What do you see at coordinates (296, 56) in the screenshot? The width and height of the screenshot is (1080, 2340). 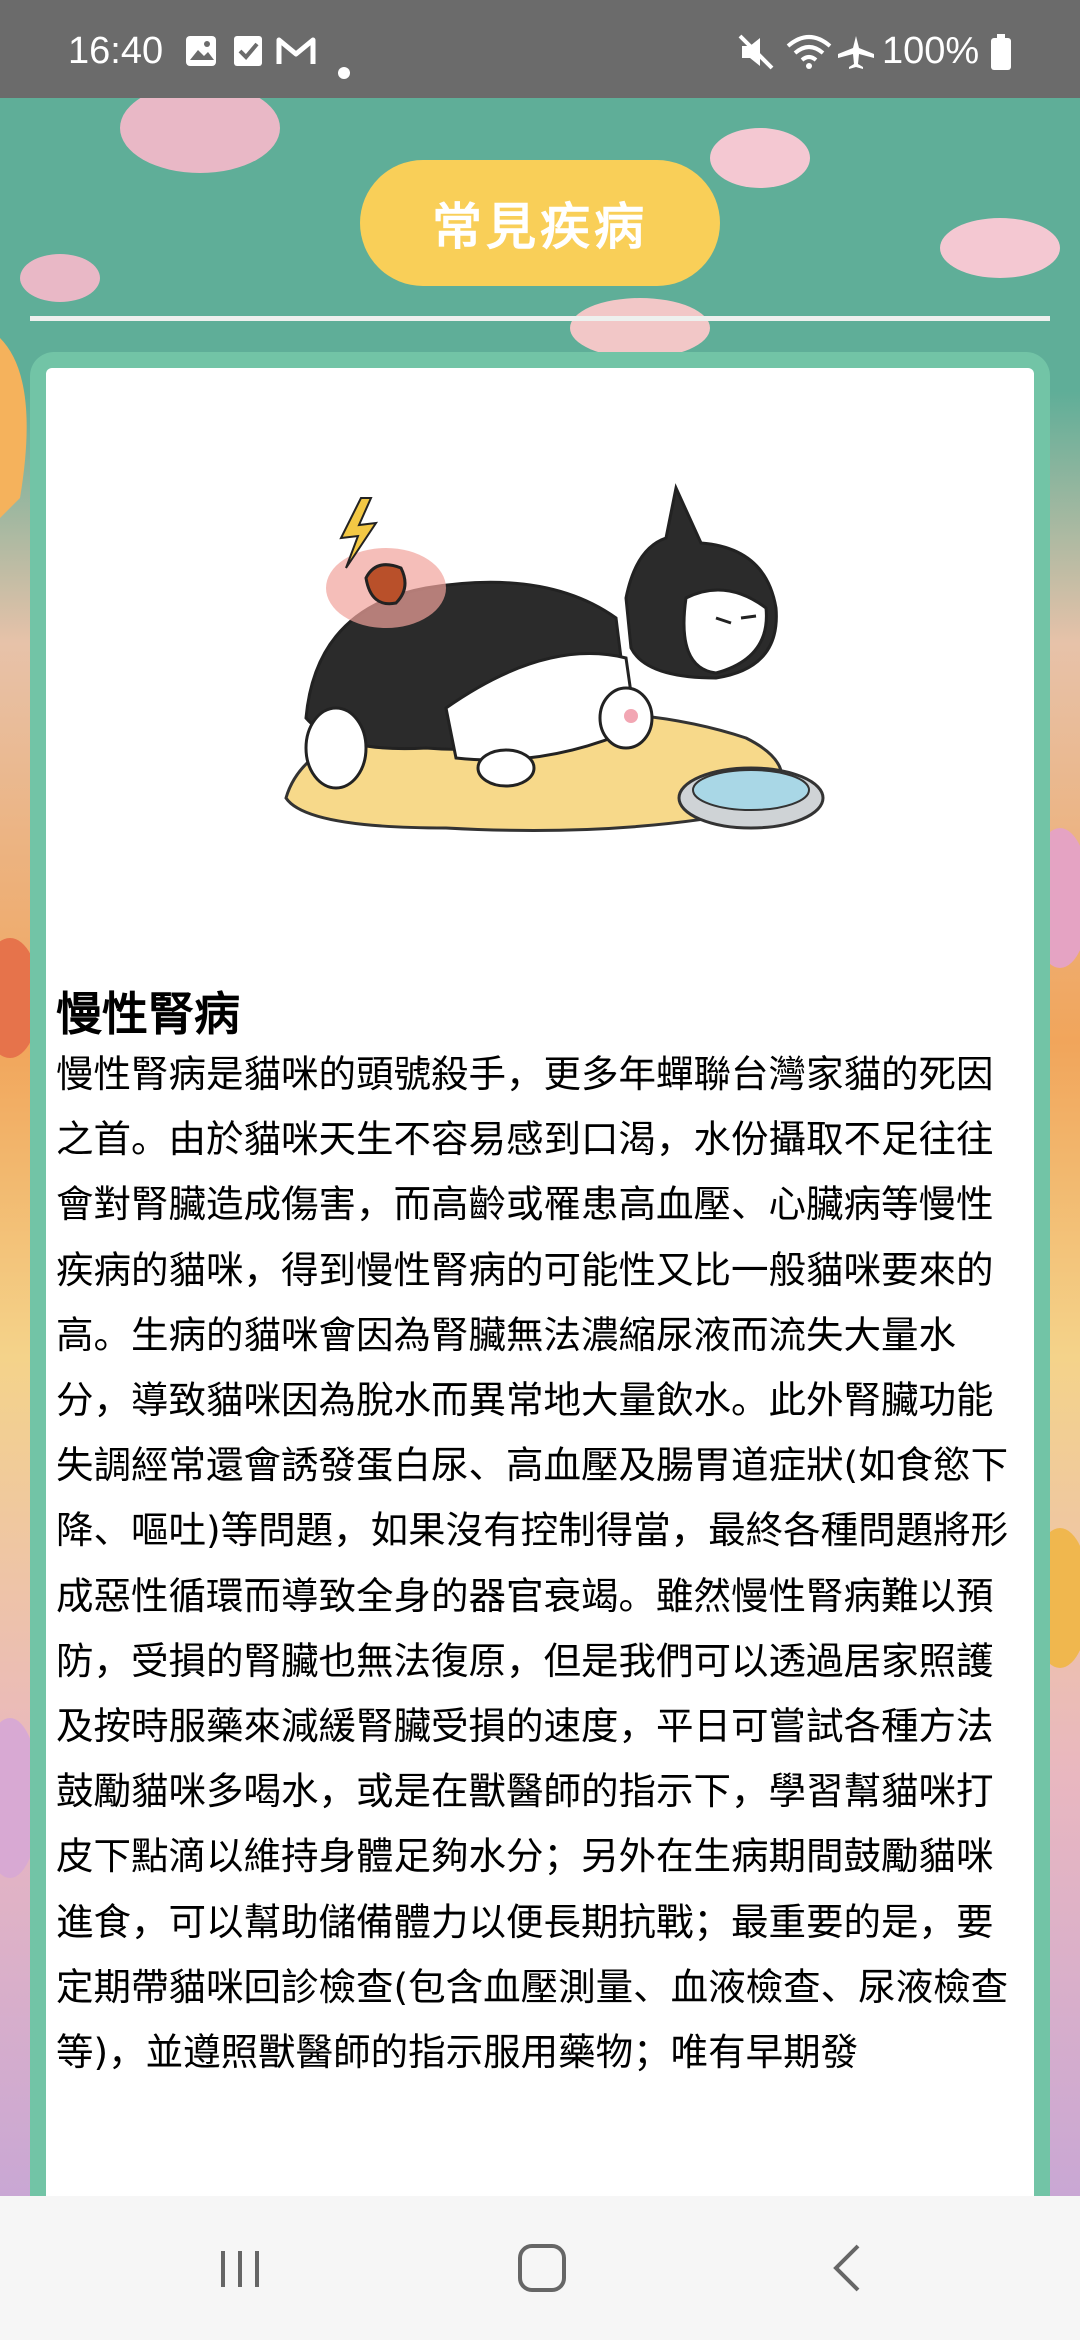 I see `gmail-icon` at bounding box center [296, 56].